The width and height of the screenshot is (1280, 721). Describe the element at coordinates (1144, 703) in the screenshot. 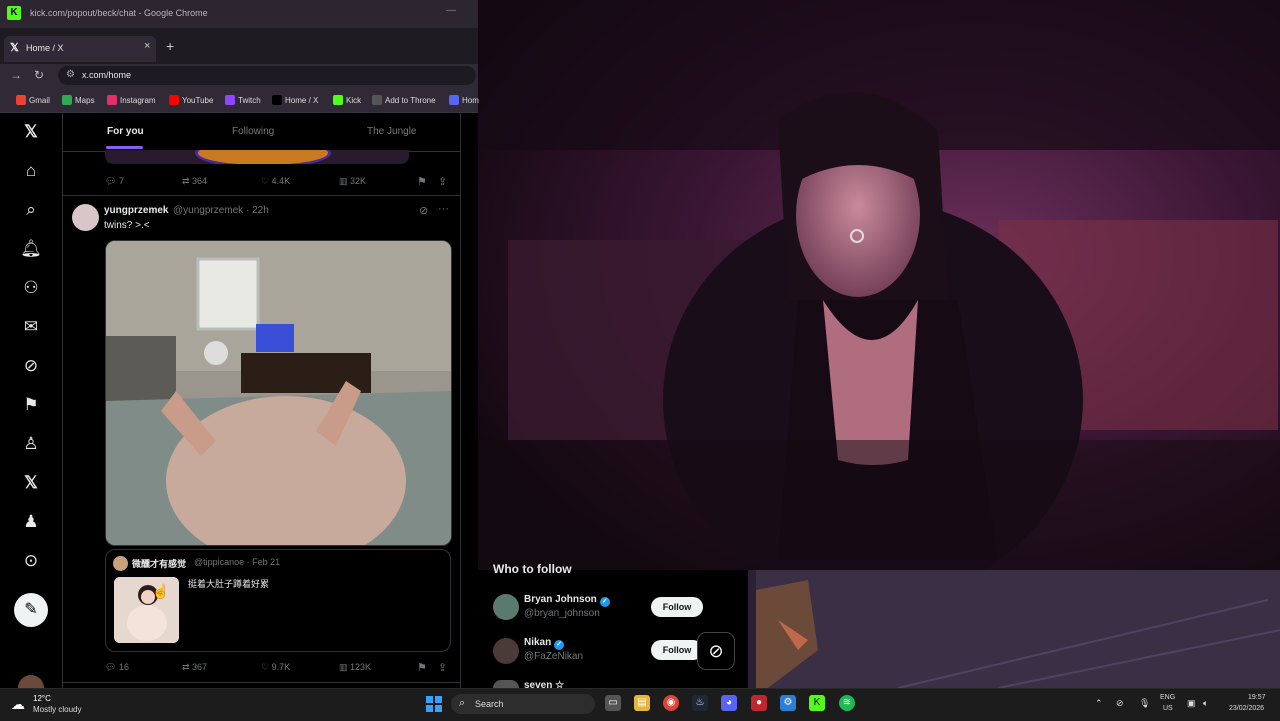

I see `microphone-icon: 🎙︎` at that location.